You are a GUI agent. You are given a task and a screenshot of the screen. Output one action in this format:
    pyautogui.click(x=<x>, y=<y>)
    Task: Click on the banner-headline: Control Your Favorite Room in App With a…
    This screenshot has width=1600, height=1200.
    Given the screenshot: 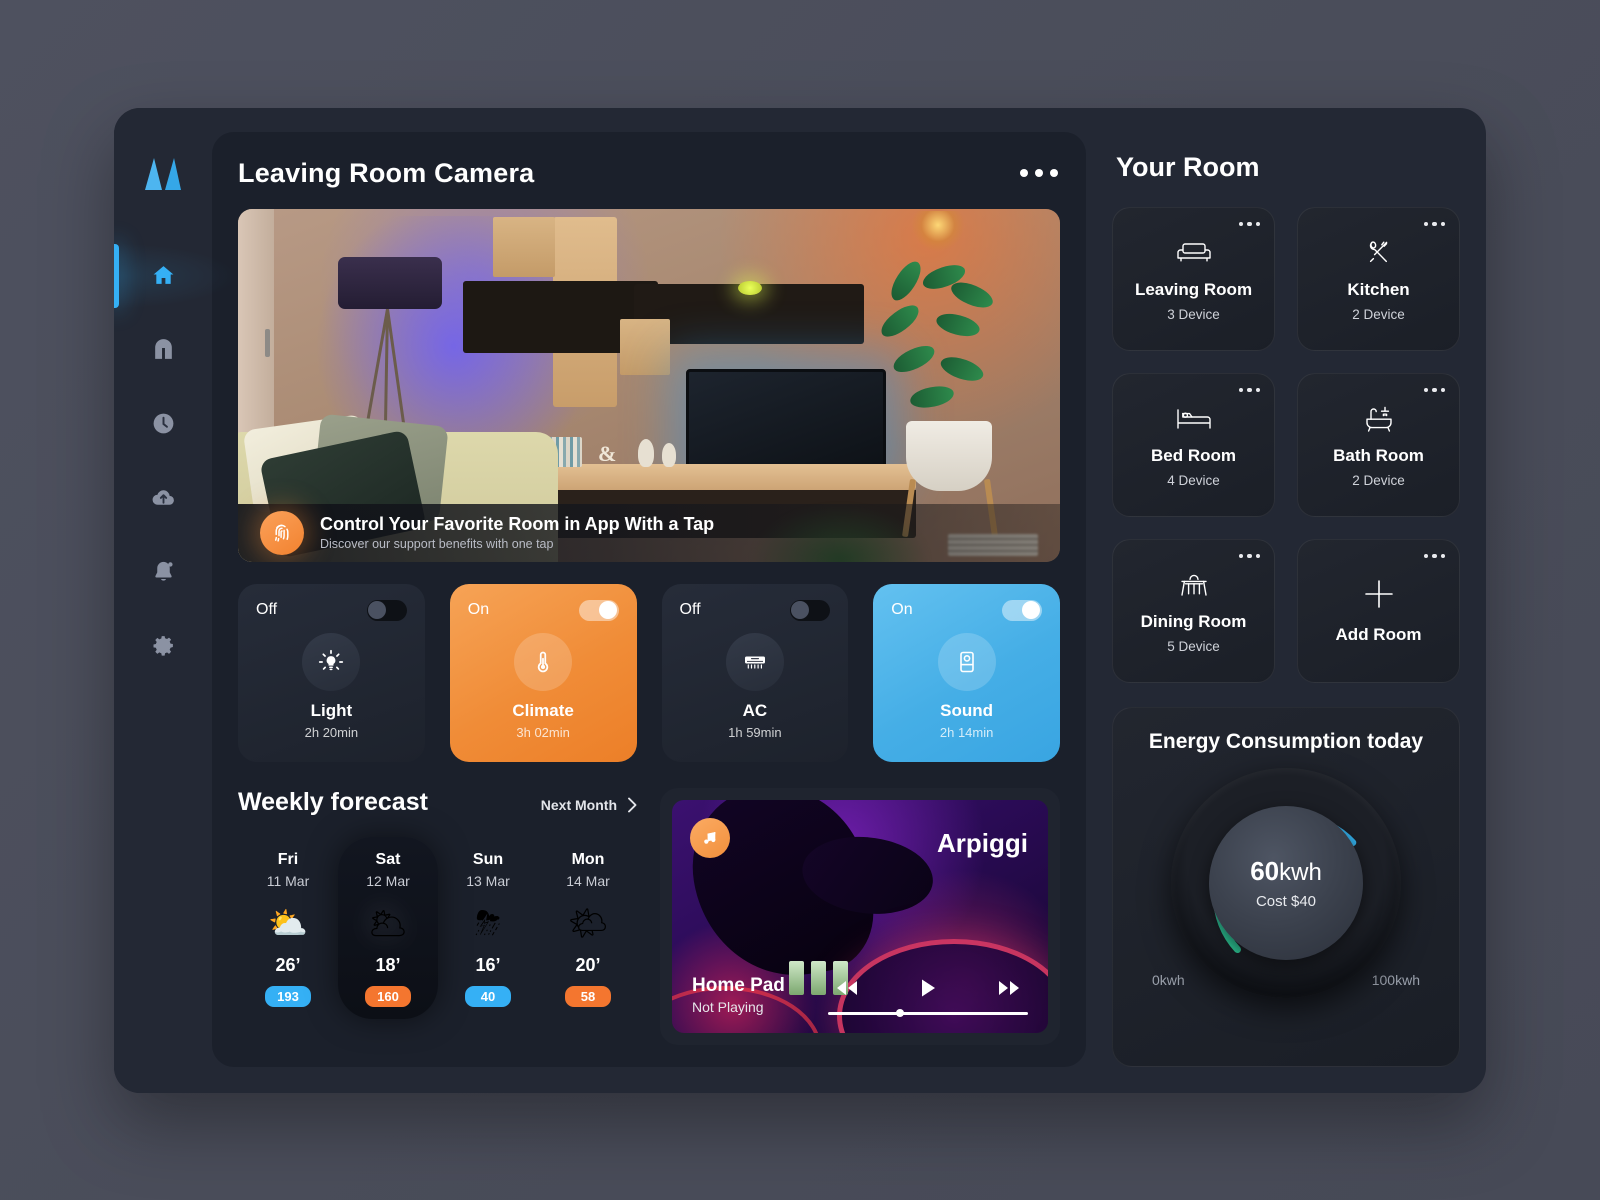 What is the action you would take?
    pyautogui.click(x=517, y=524)
    